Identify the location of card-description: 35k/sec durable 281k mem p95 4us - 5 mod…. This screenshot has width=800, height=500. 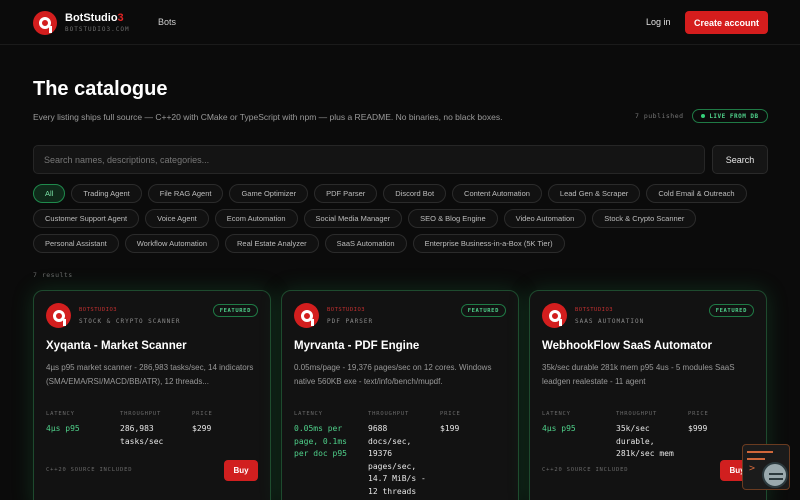
(638, 374).